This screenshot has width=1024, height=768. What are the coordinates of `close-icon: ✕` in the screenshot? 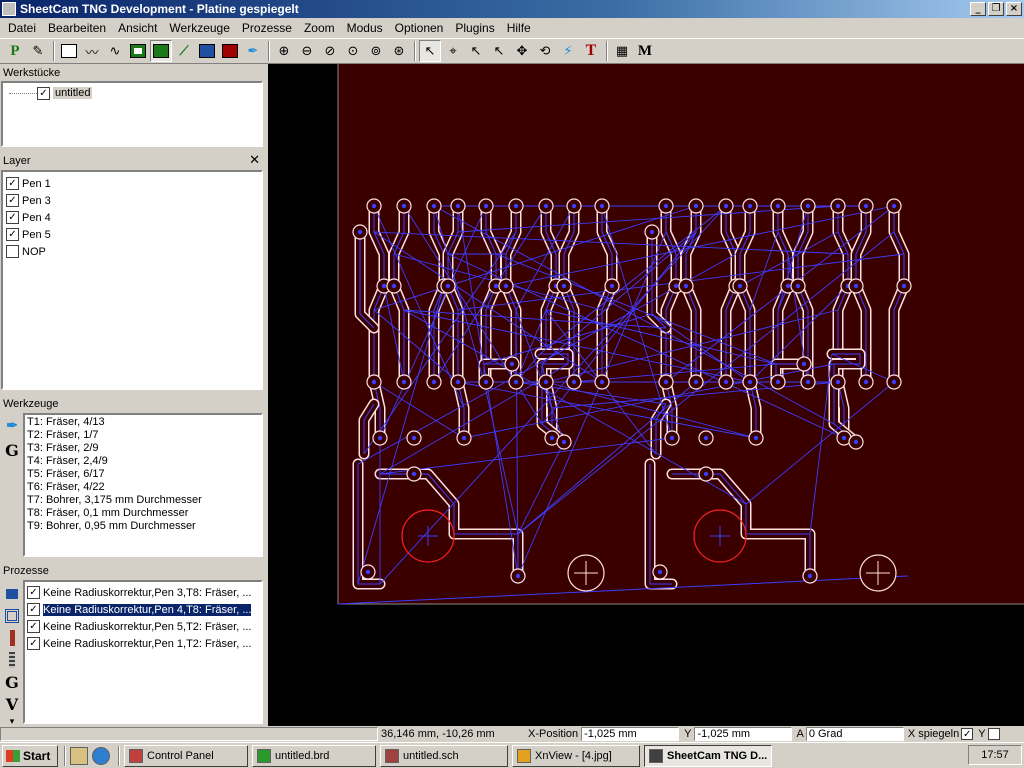 It's located at (254, 161).